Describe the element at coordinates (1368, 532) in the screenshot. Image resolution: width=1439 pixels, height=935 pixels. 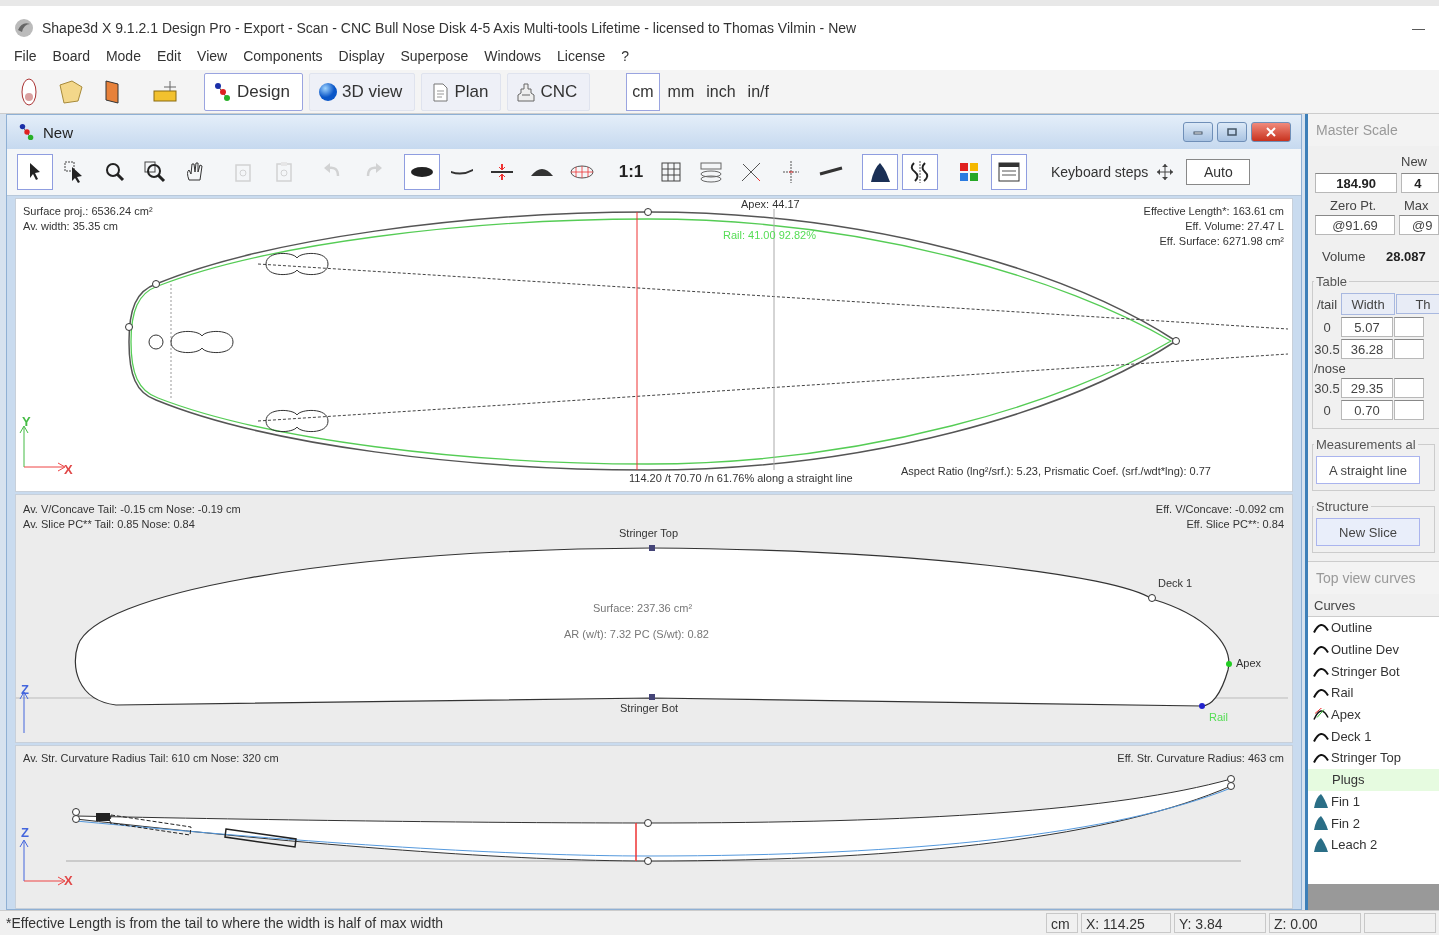
I see `new-slice-button: New Slice` at that location.